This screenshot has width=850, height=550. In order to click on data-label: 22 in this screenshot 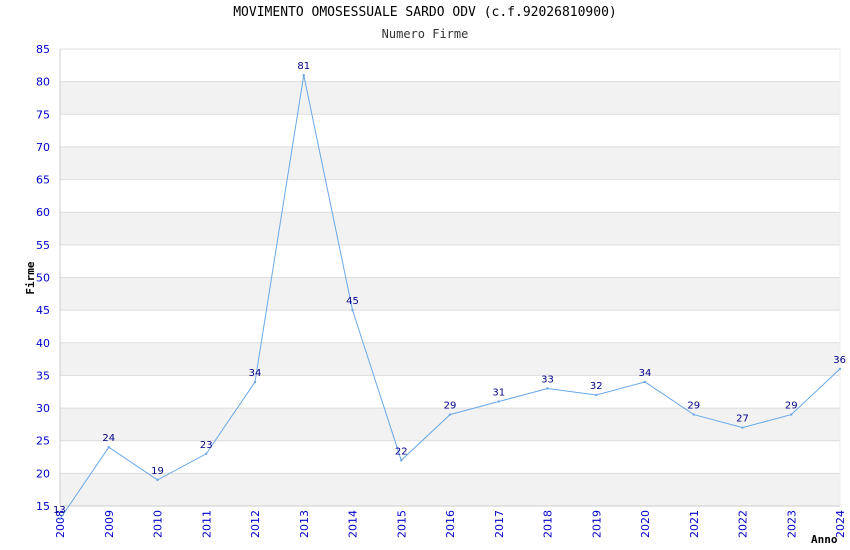, I will do `click(401, 451)`.